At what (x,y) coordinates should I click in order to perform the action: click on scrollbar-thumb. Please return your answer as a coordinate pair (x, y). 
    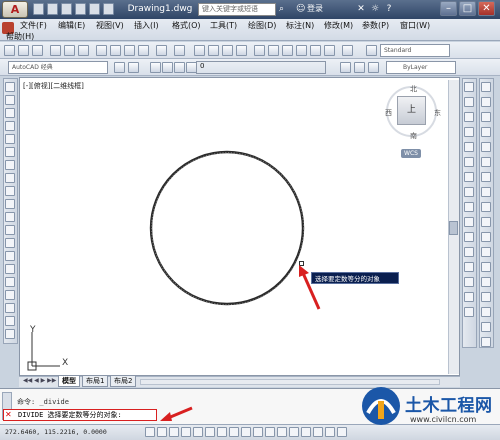
    Looking at the image, I should click on (453, 228).